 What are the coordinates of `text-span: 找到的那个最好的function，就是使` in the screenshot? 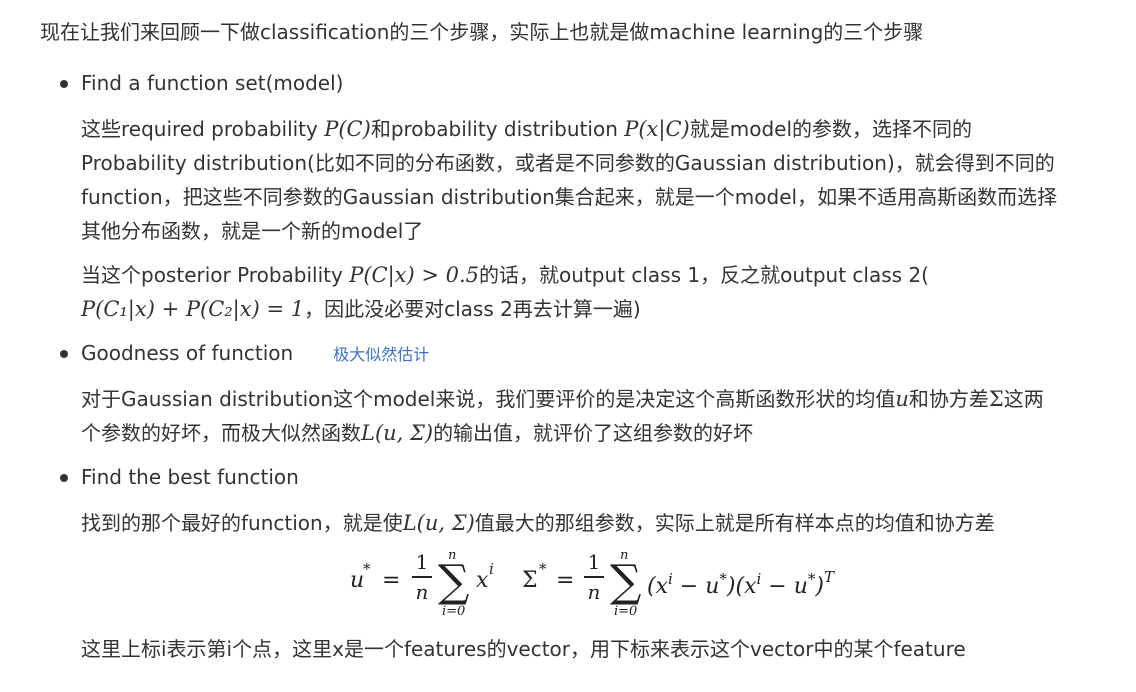 It's located at (242, 523).